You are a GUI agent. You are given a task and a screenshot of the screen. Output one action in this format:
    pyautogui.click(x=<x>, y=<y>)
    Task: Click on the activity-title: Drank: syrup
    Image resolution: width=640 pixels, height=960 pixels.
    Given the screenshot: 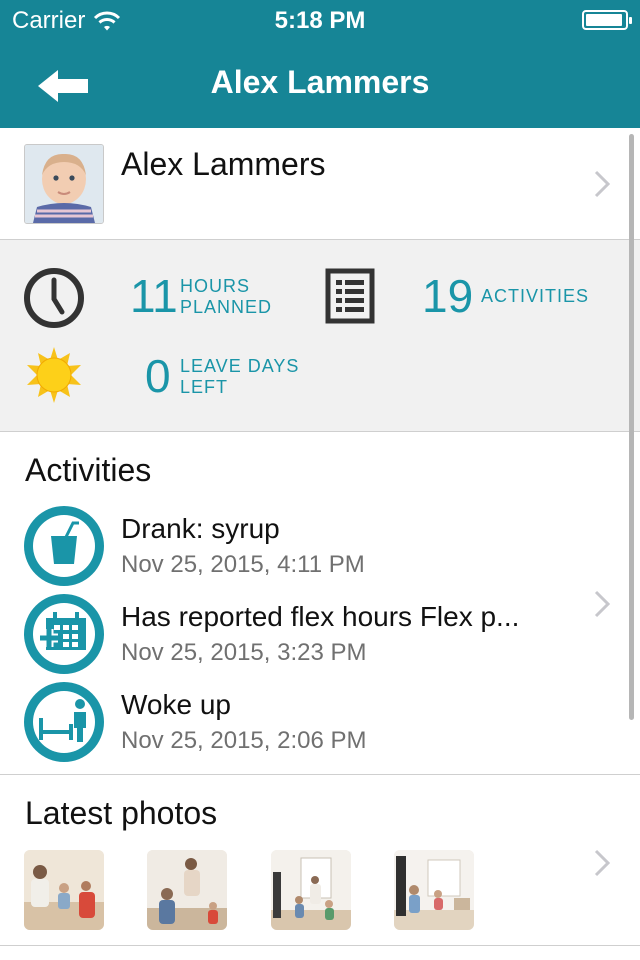 What is the action you would take?
    pyautogui.click(x=200, y=528)
    